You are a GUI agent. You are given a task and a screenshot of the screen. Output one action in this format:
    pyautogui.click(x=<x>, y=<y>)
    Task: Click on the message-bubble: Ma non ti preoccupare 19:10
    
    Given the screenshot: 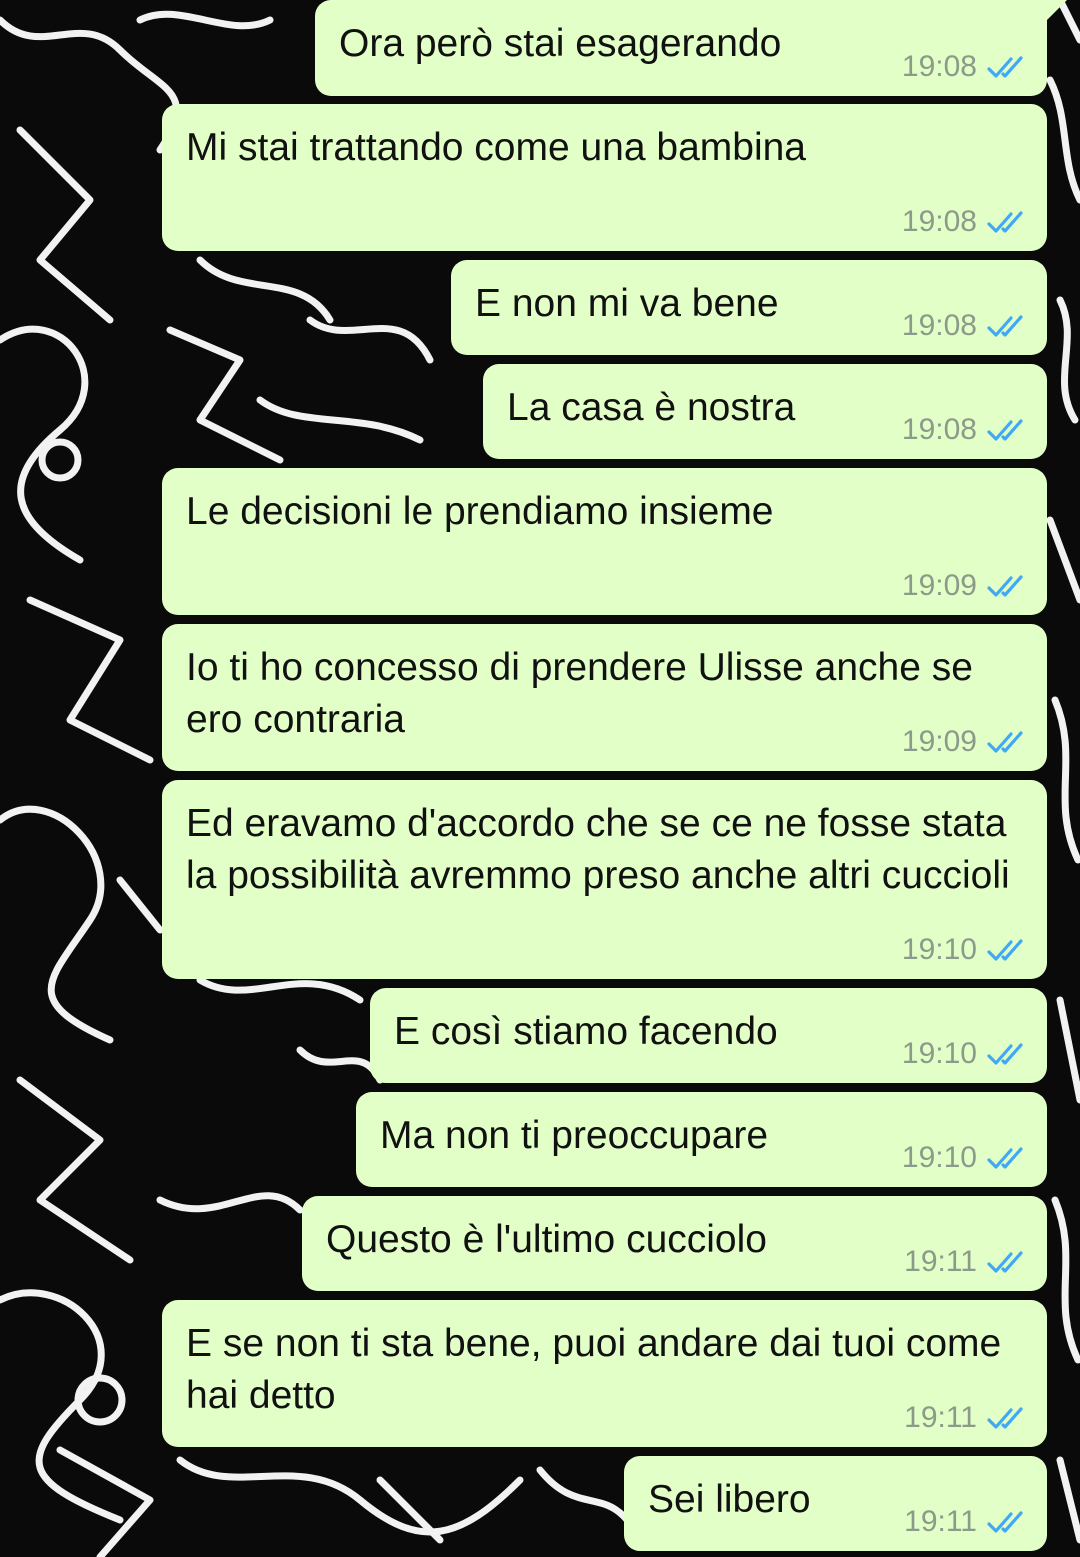 What is the action you would take?
    pyautogui.click(x=701, y=1139)
    